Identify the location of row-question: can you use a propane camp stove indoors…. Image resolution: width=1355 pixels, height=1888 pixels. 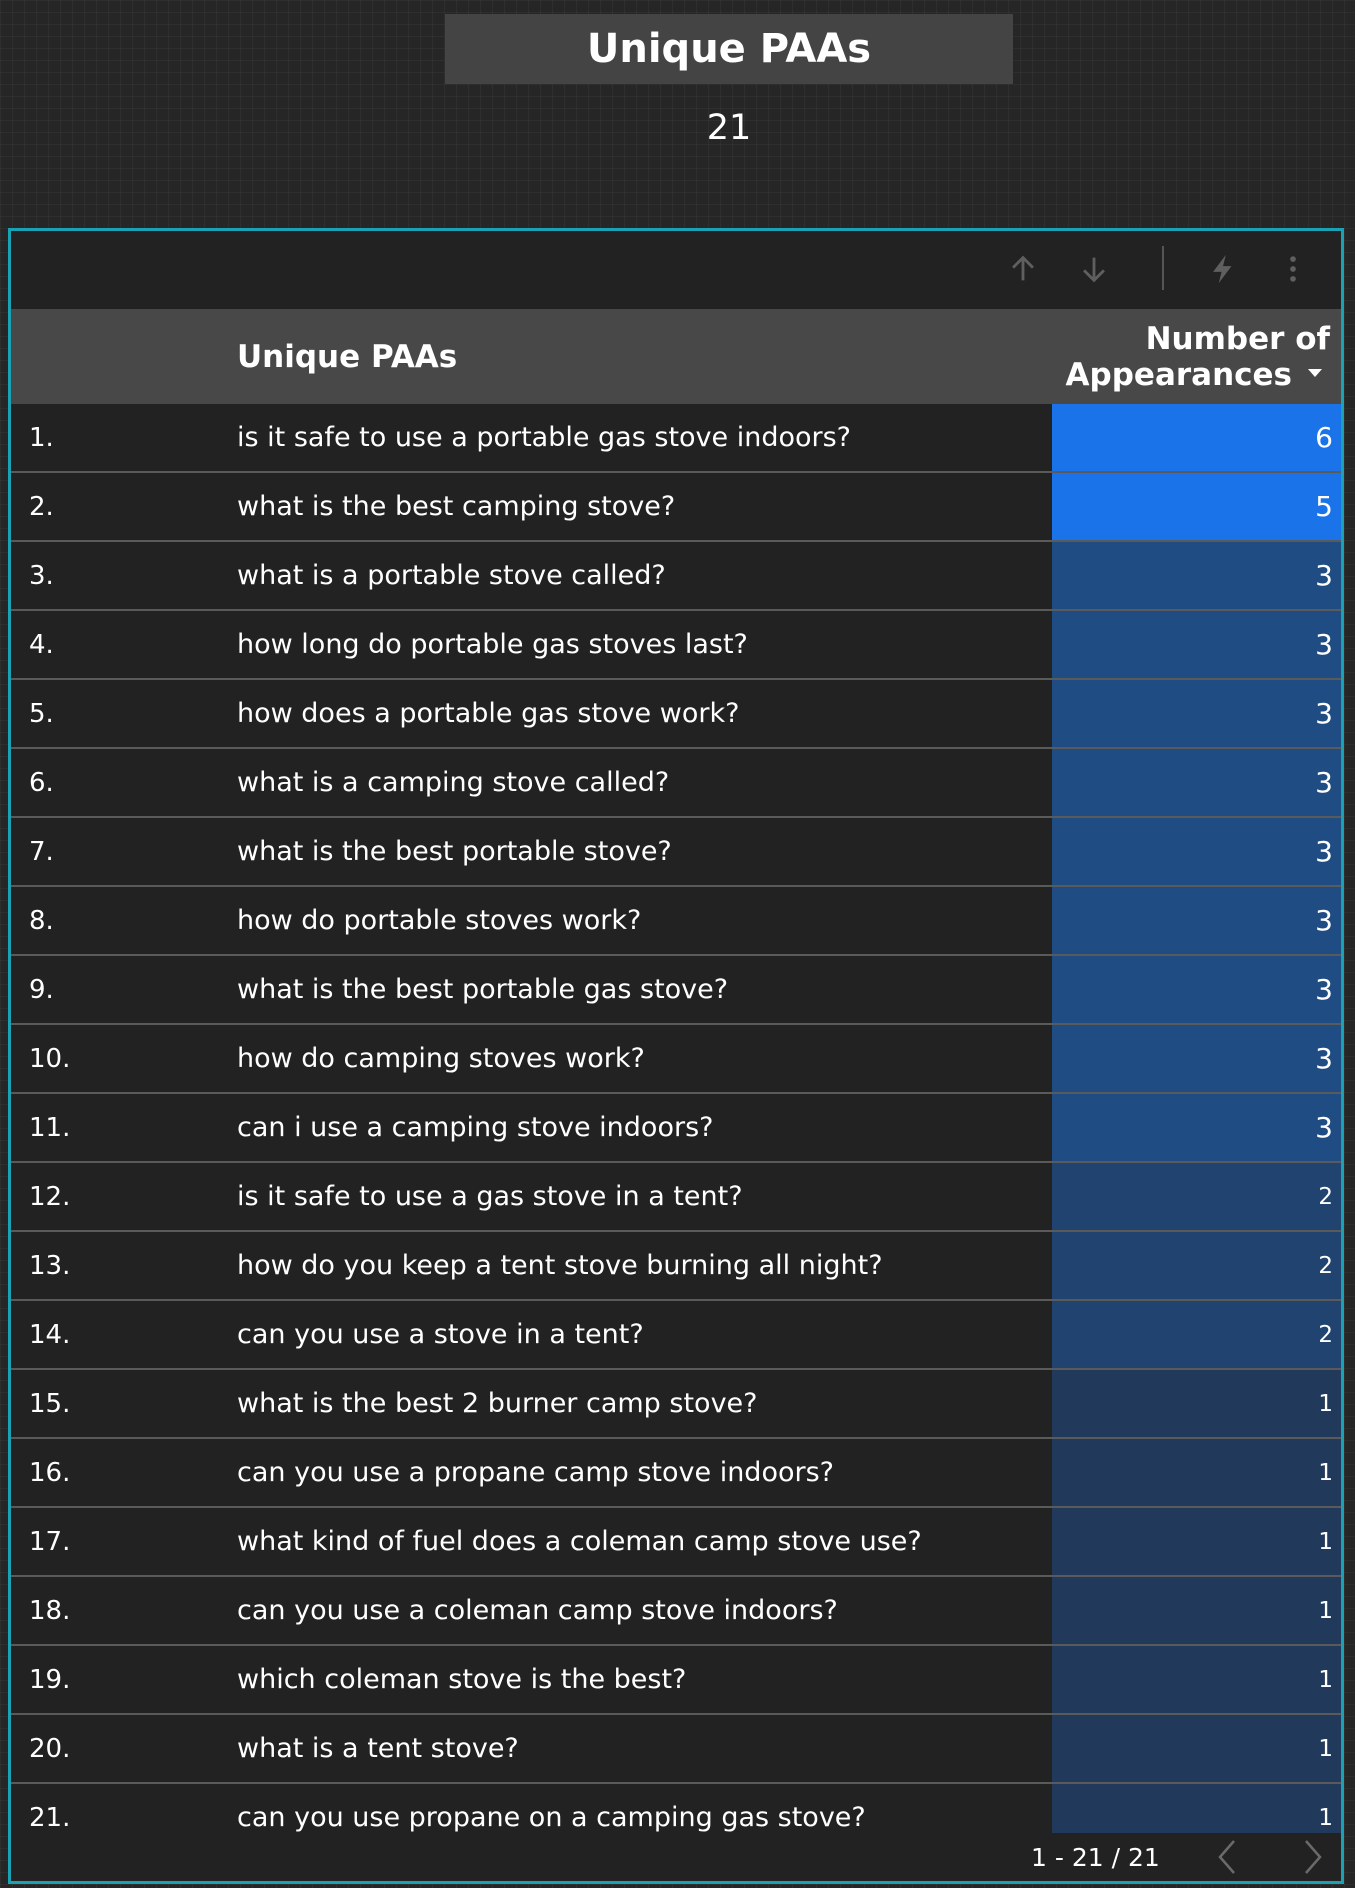
(535, 1472).